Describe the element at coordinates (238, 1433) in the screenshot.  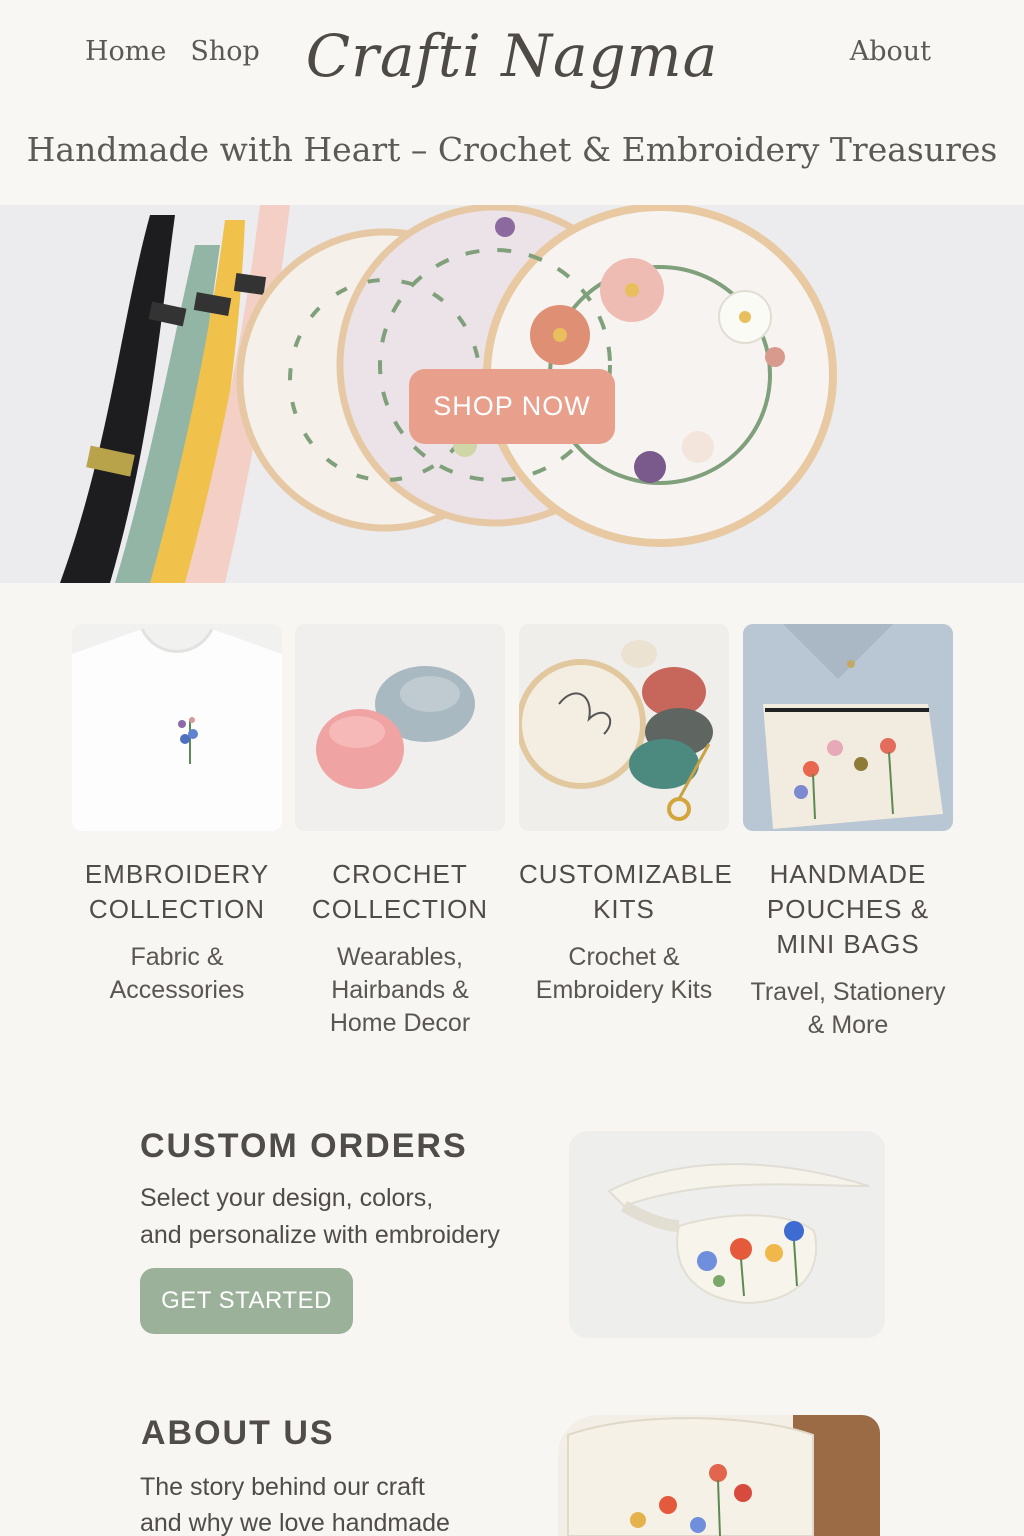
I see `about-us-title: ABOUT US` at that location.